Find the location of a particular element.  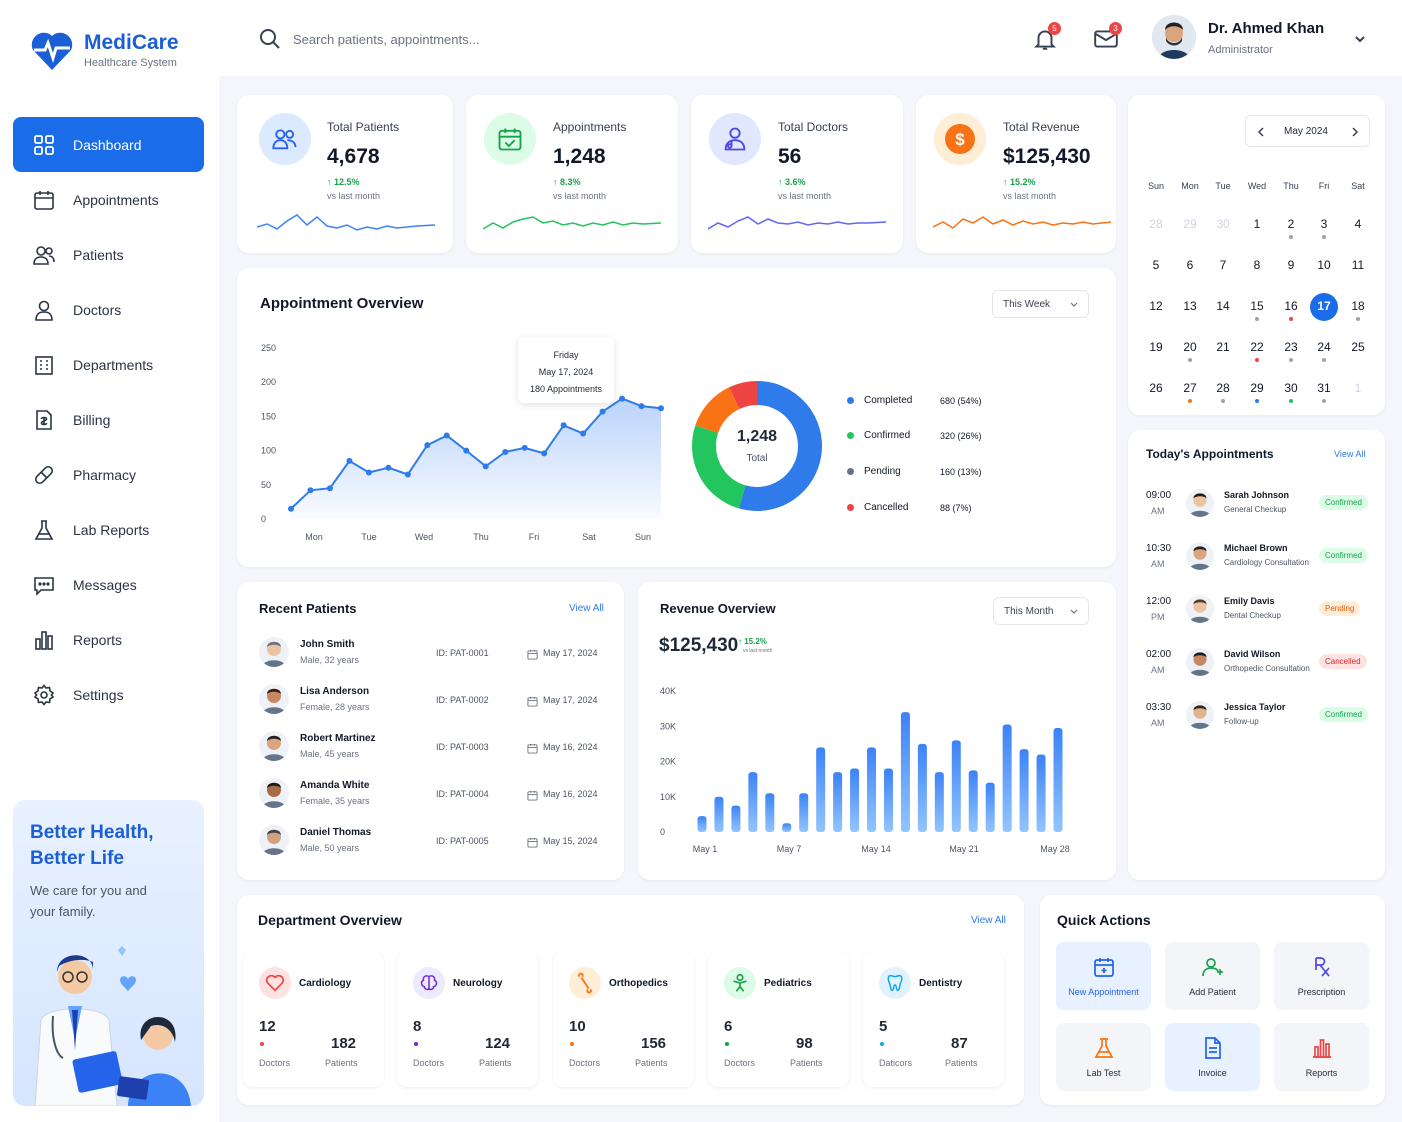

calendar-day: 16 is located at coordinates (1291, 306).